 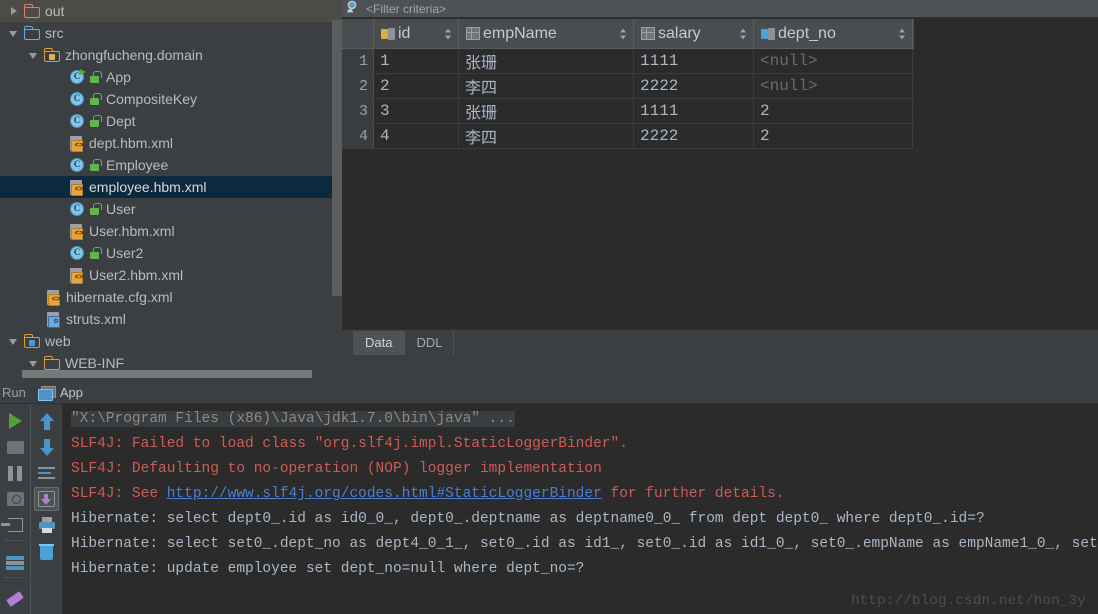 I want to click on table-row: 2 2 李四 2222 <null>, so click(x=628, y=86).